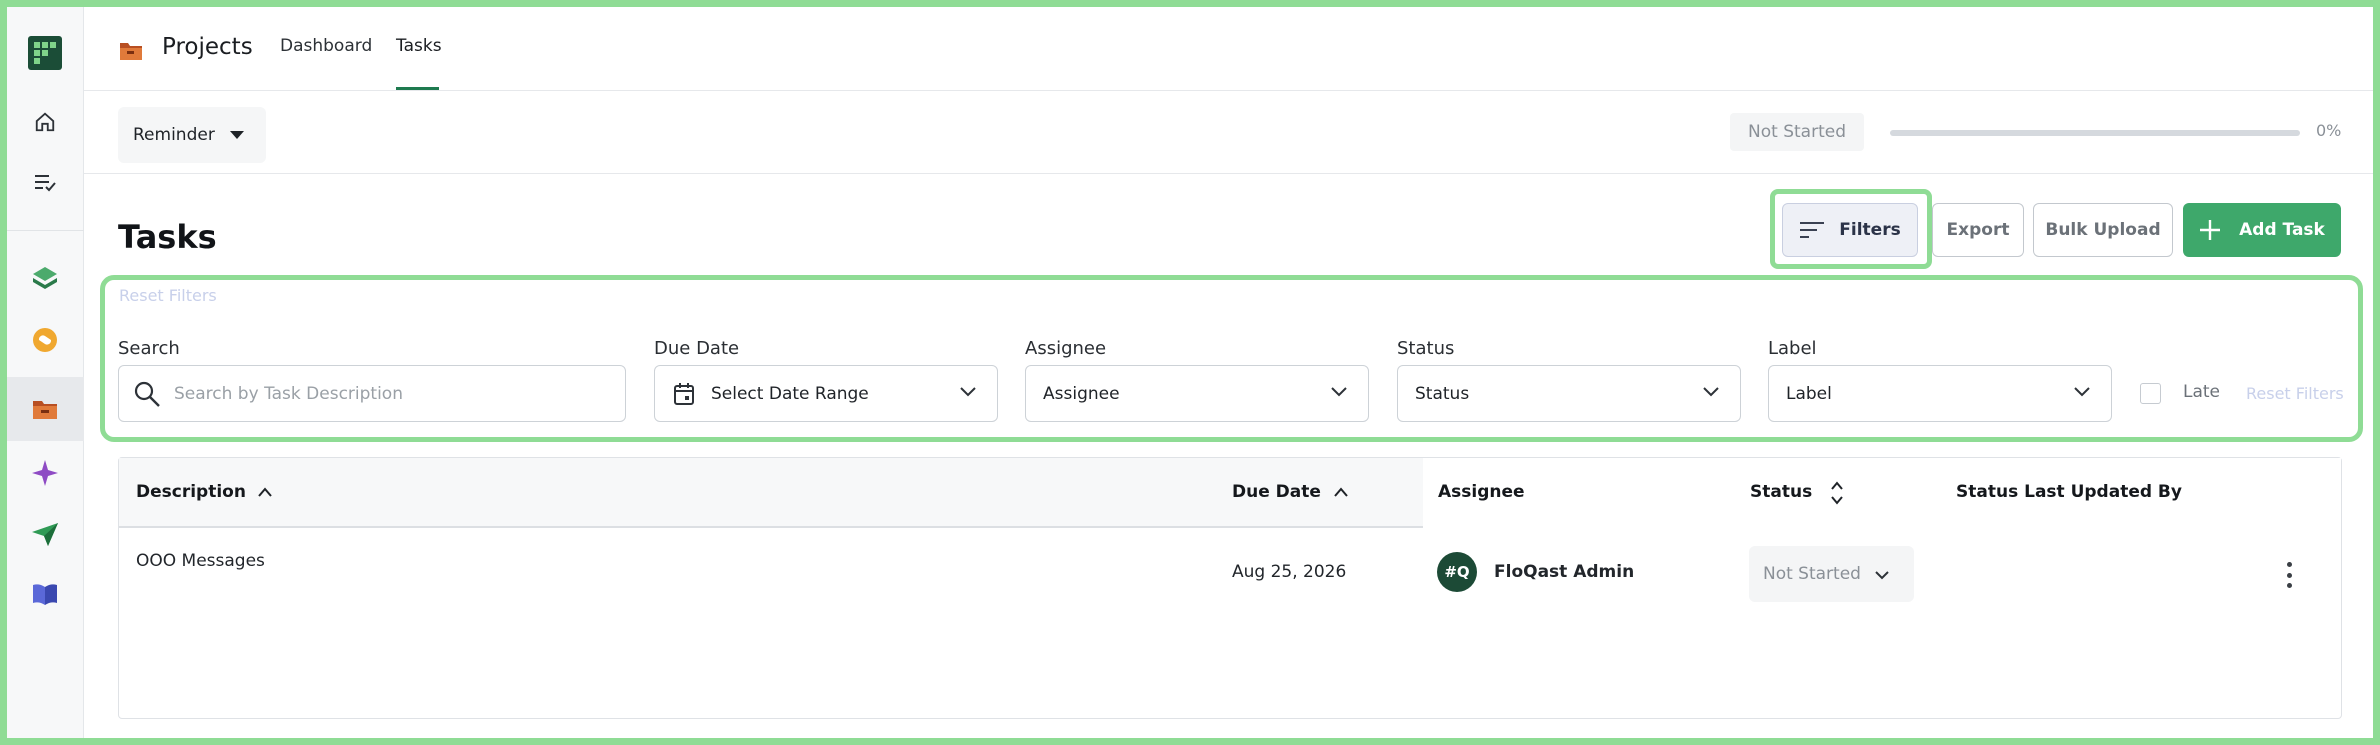 This screenshot has width=2380, height=745. What do you see at coordinates (2095, 133) in the screenshot?
I see `progress-bar` at bounding box center [2095, 133].